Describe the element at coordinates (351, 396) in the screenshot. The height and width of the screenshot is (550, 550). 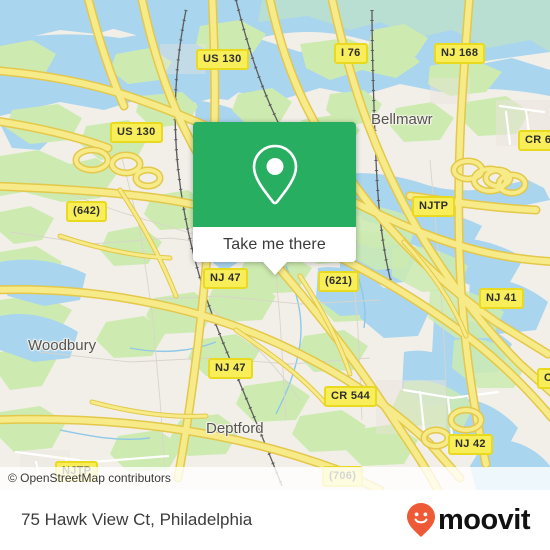
I see `road-shield: CR 544` at that location.